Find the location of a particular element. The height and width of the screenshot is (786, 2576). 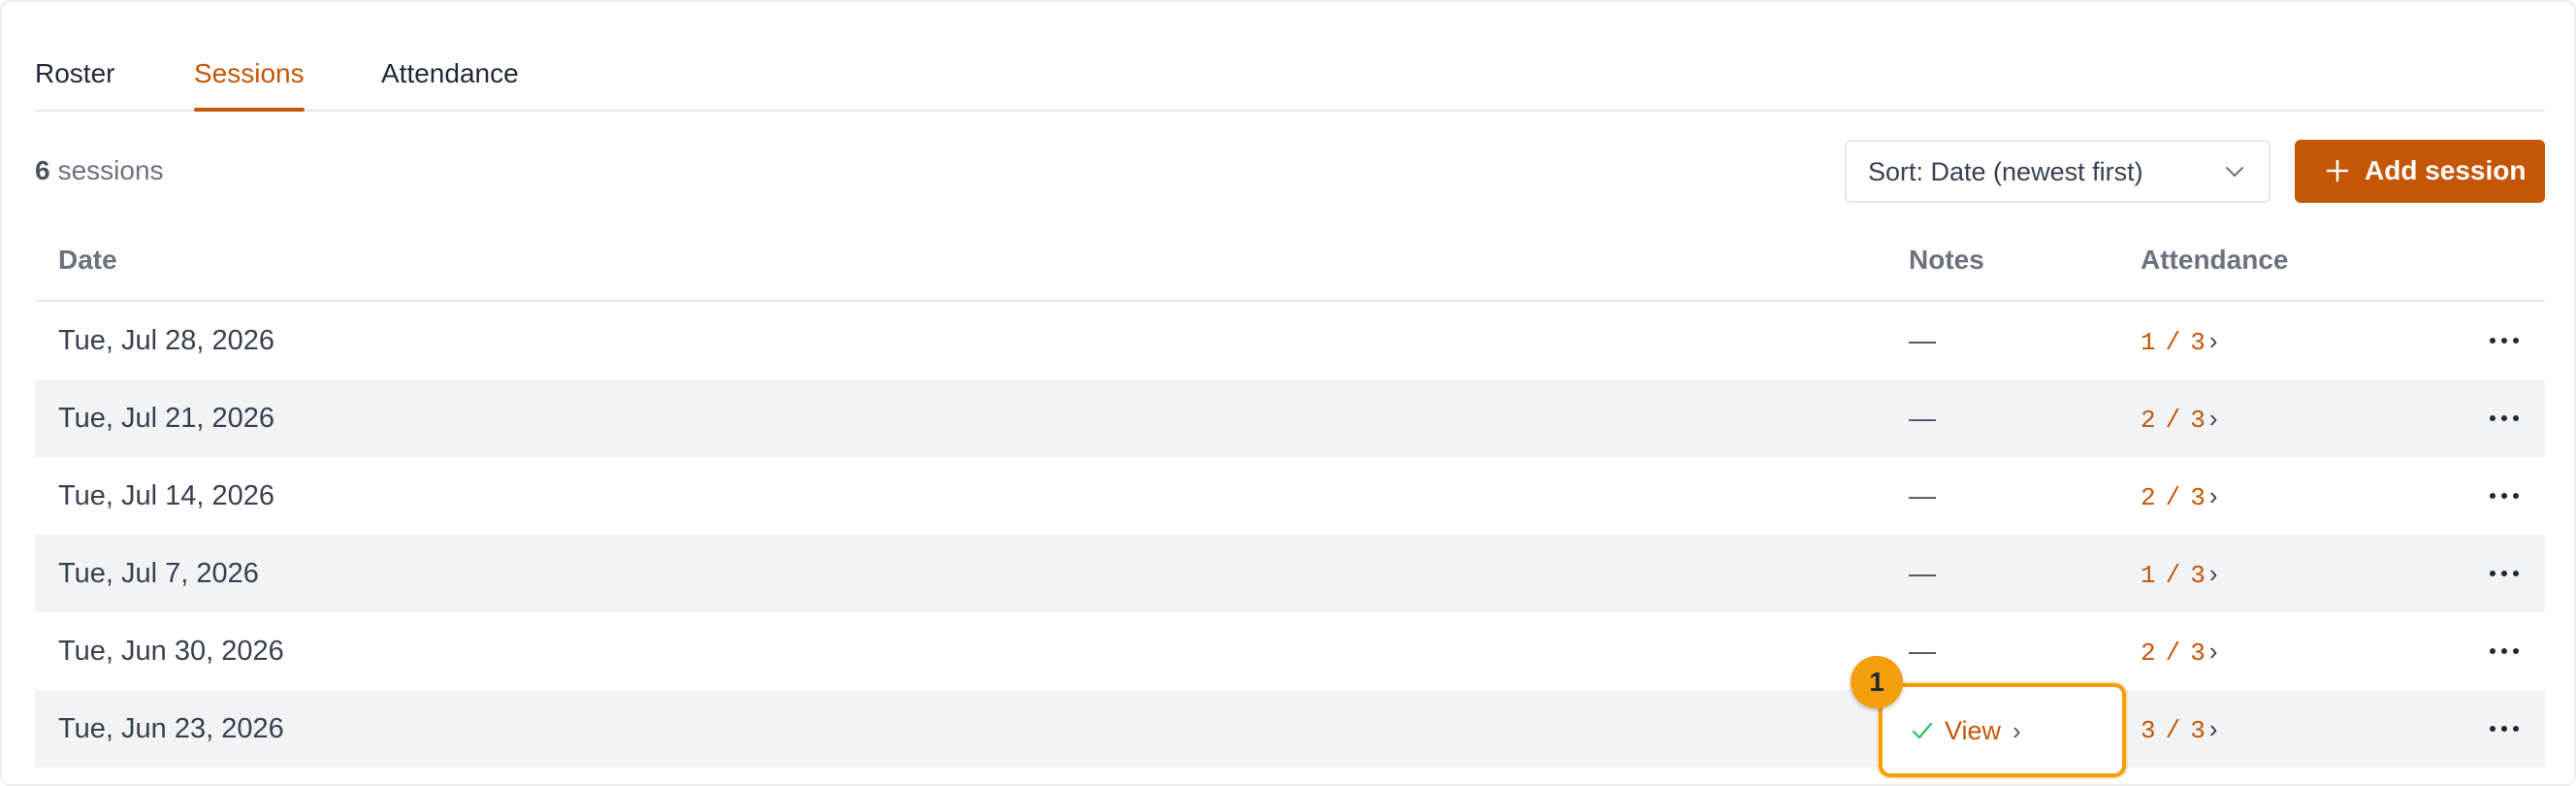

step-marker-number: 1 is located at coordinates (1876, 682).